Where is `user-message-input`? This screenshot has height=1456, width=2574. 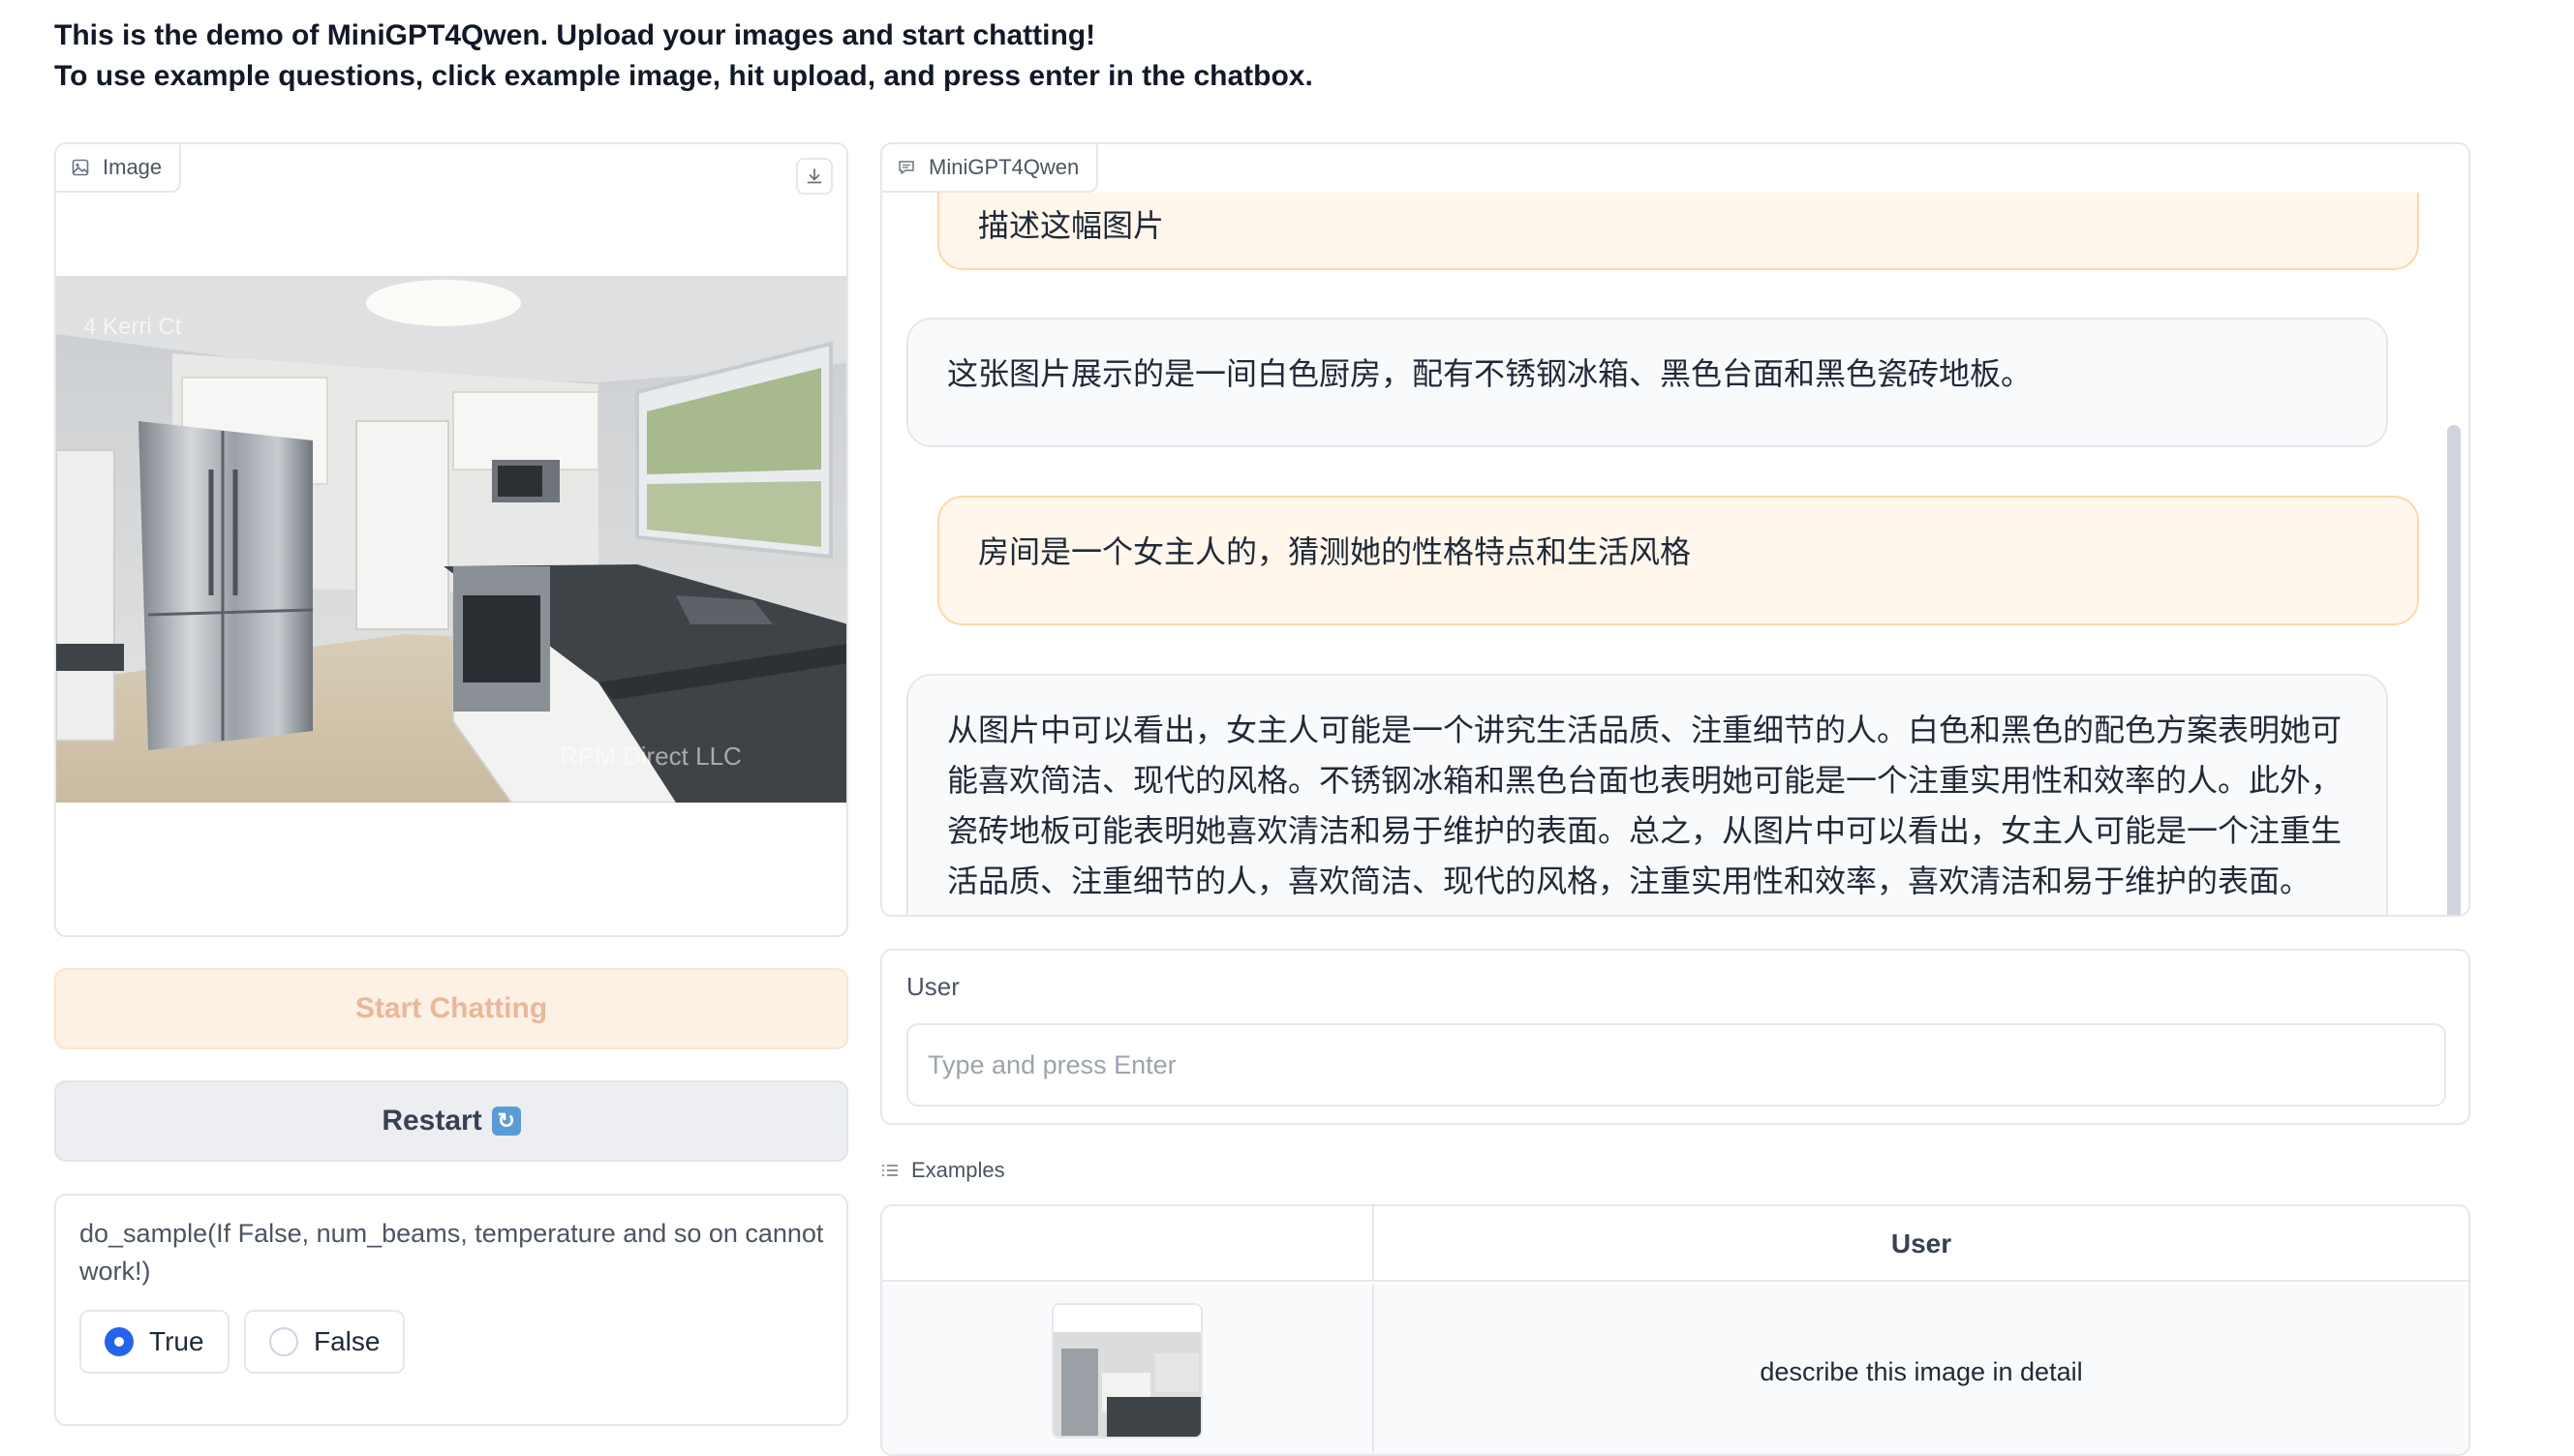
user-message-input is located at coordinates (1676, 1065).